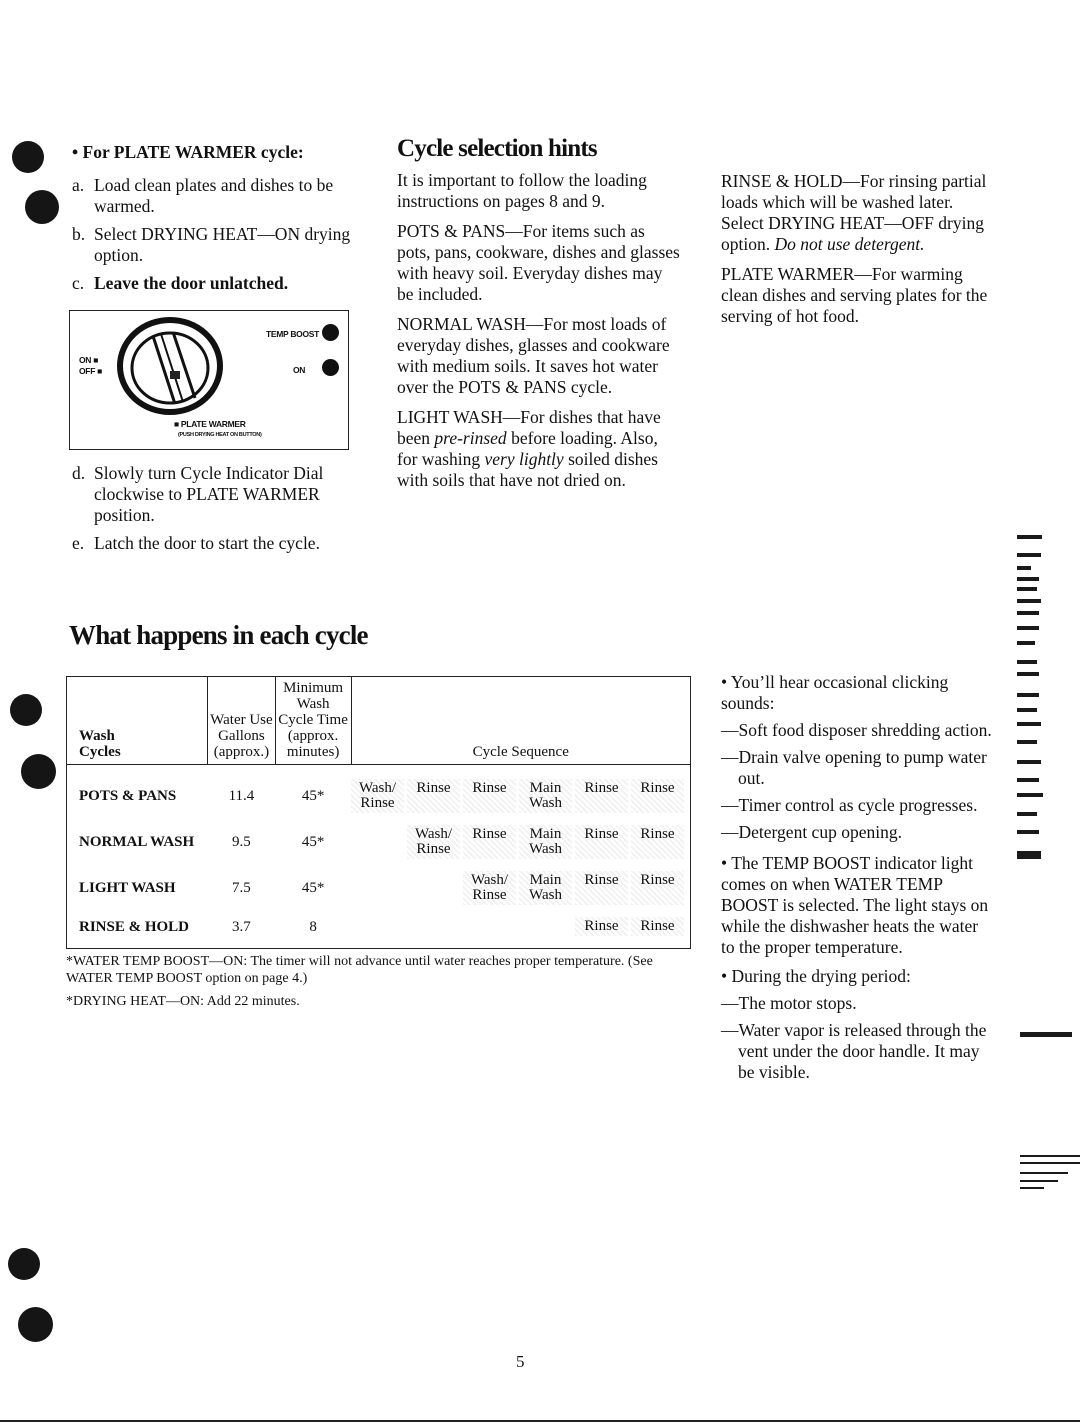 Image resolution: width=1080 pixels, height=1428 pixels. What do you see at coordinates (313, 926) in the screenshot?
I see `cycle-minutes: 8` at bounding box center [313, 926].